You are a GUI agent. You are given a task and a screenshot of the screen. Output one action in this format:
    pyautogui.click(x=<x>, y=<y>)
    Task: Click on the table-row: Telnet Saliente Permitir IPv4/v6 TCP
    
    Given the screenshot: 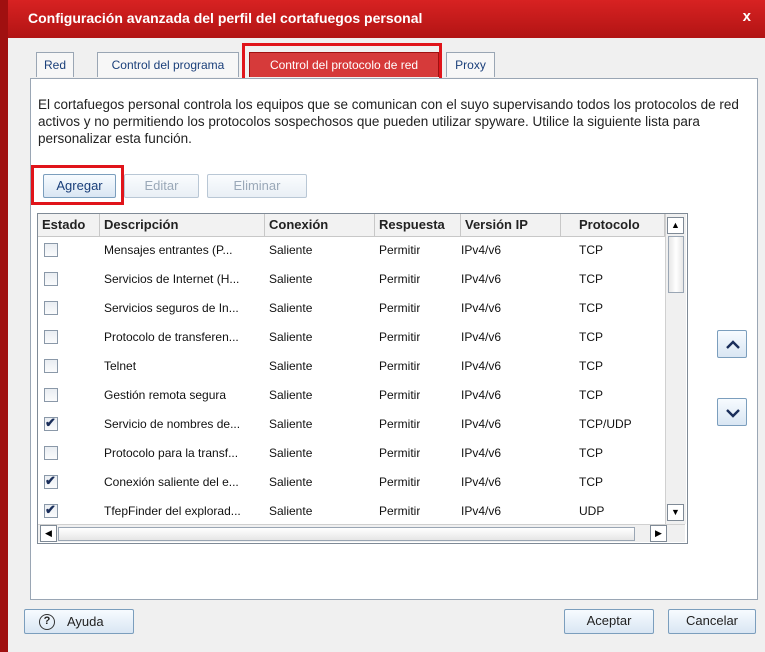 What is the action you would take?
    pyautogui.click(x=351, y=366)
    